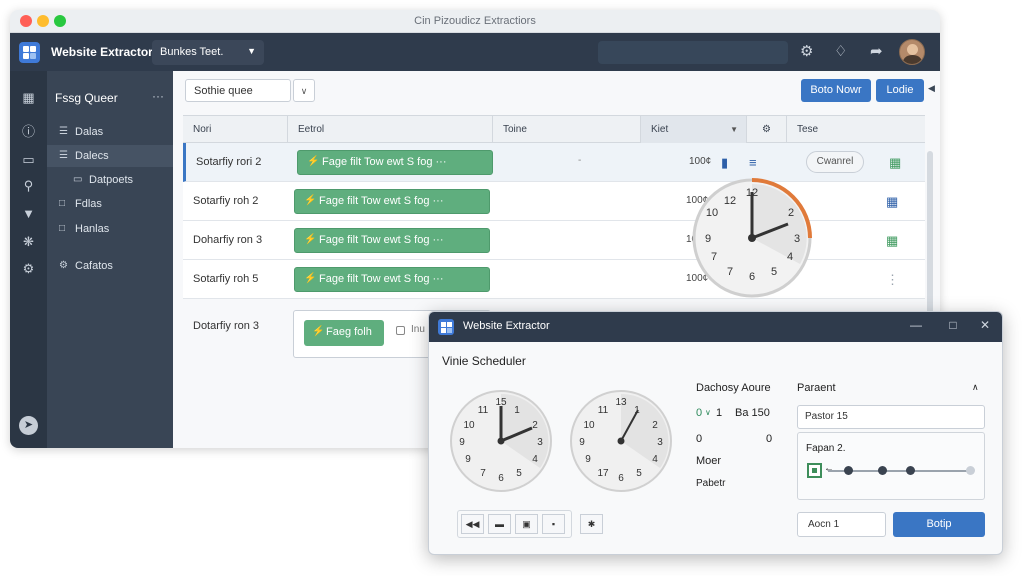 Image resolution: width=1024 pixels, height=576 pixels. What do you see at coordinates (28, 97) in the screenshot?
I see `grid-icon: ▦` at bounding box center [28, 97].